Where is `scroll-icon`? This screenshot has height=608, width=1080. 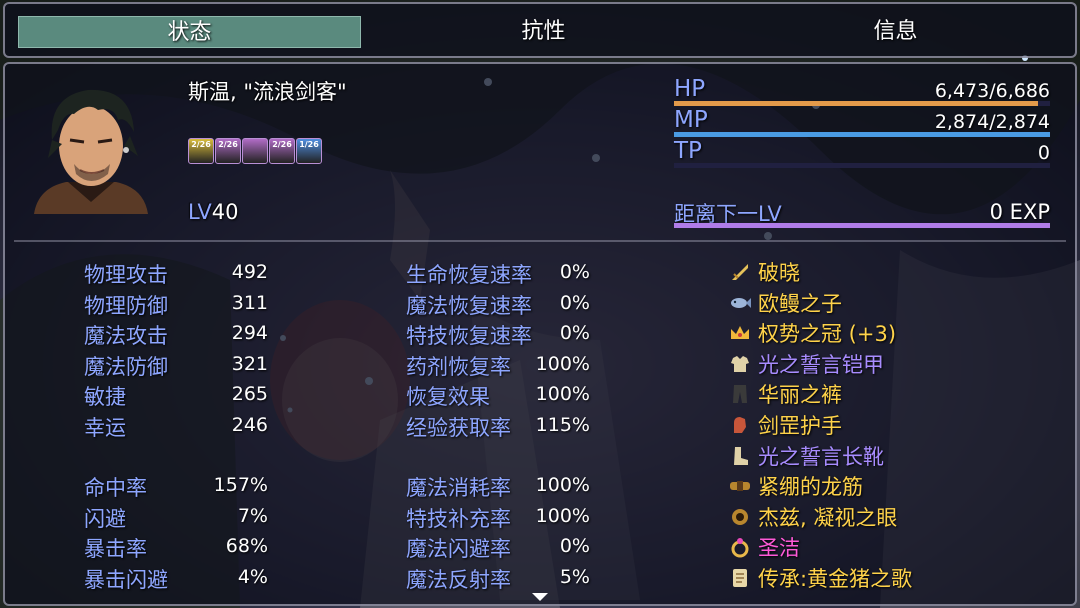
scroll-icon is located at coordinates (740, 578).